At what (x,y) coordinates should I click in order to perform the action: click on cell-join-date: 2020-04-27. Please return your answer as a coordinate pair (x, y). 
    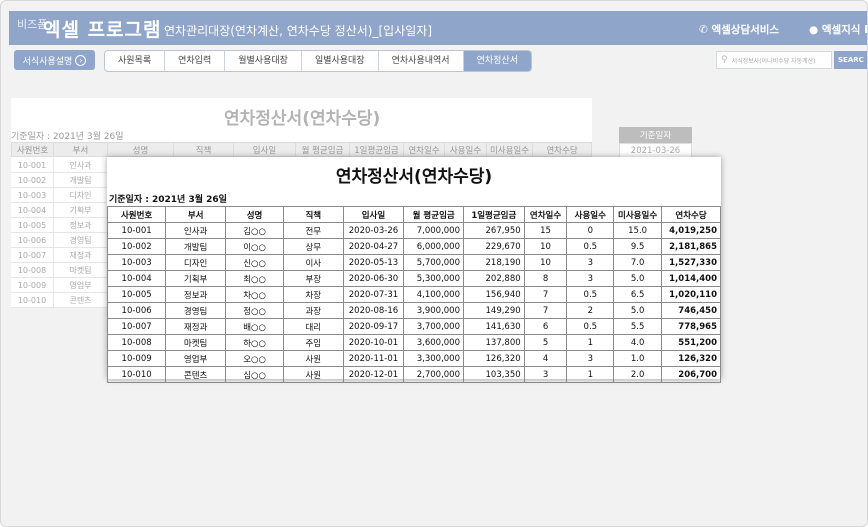
    Looking at the image, I should click on (373, 246).